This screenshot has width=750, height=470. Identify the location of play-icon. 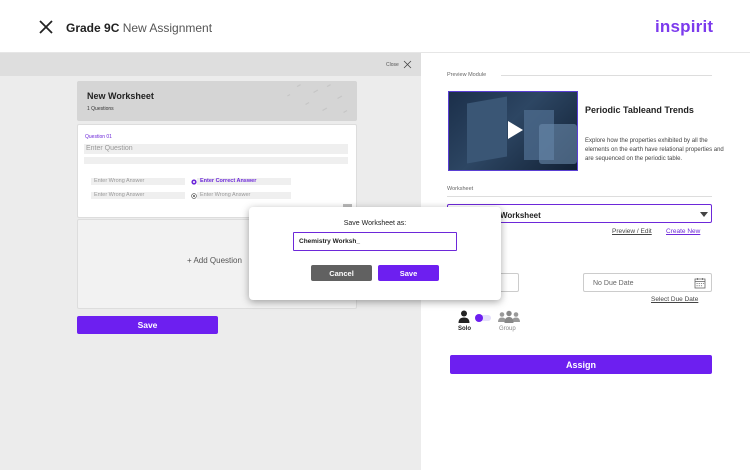
(514, 130).